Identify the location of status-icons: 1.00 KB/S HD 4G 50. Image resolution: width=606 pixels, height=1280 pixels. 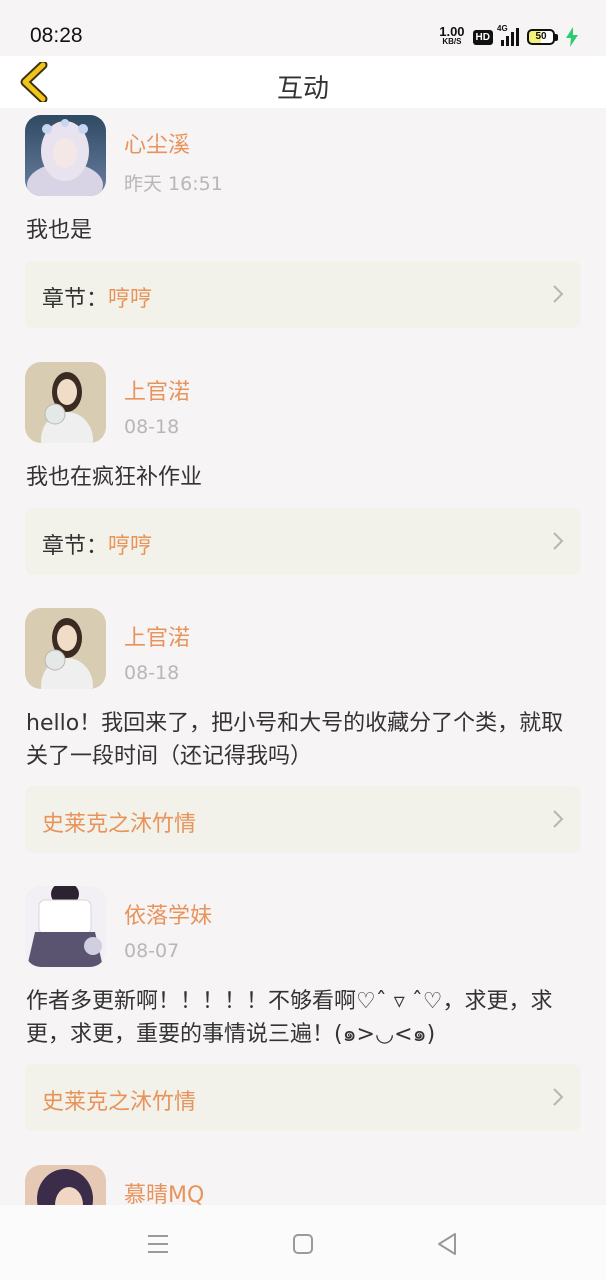
(508, 37).